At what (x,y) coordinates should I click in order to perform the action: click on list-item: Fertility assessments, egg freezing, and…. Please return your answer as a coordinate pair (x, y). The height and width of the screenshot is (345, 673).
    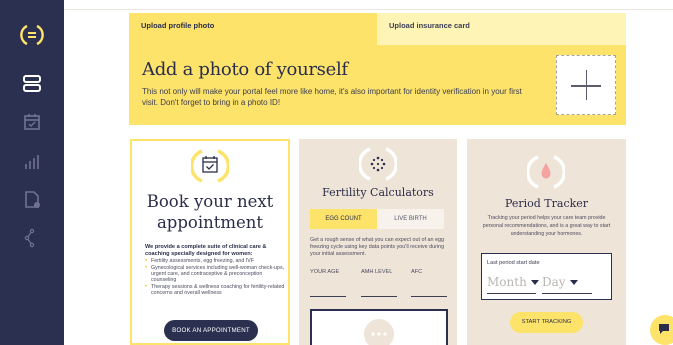
    Looking at the image, I should click on (215, 261).